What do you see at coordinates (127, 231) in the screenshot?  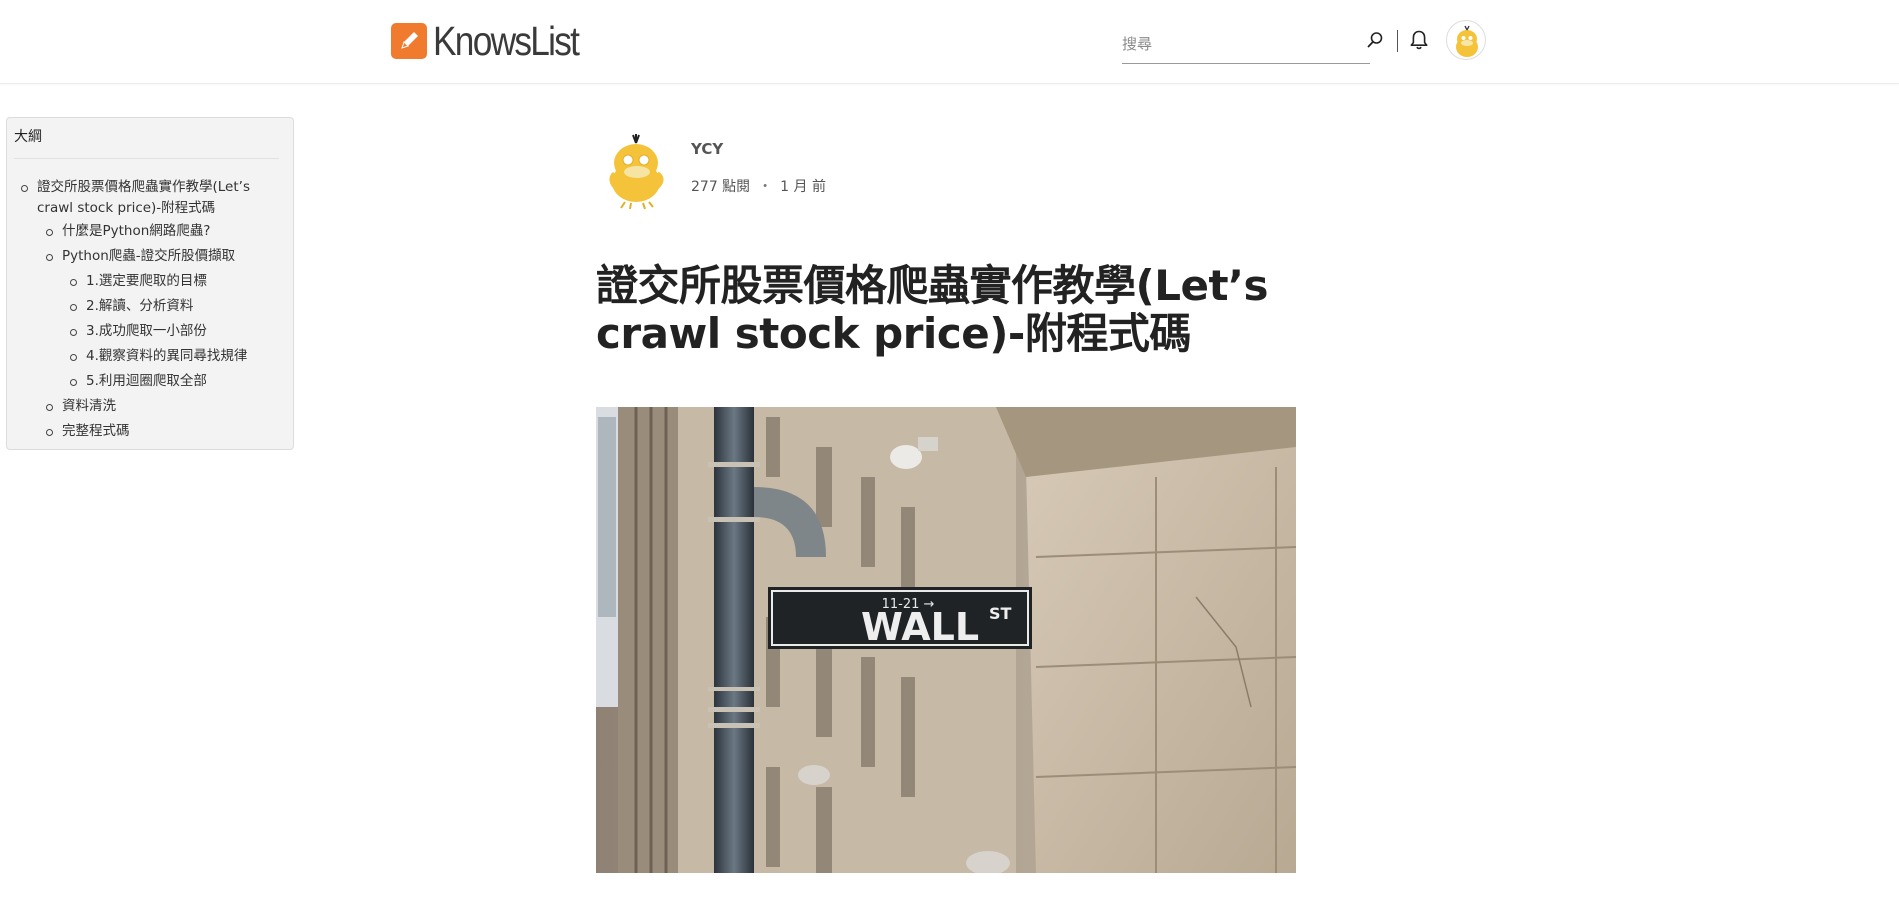 I see `toc-item: 什麼是Python網路爬蟲?` at bounding box center [127, 231].